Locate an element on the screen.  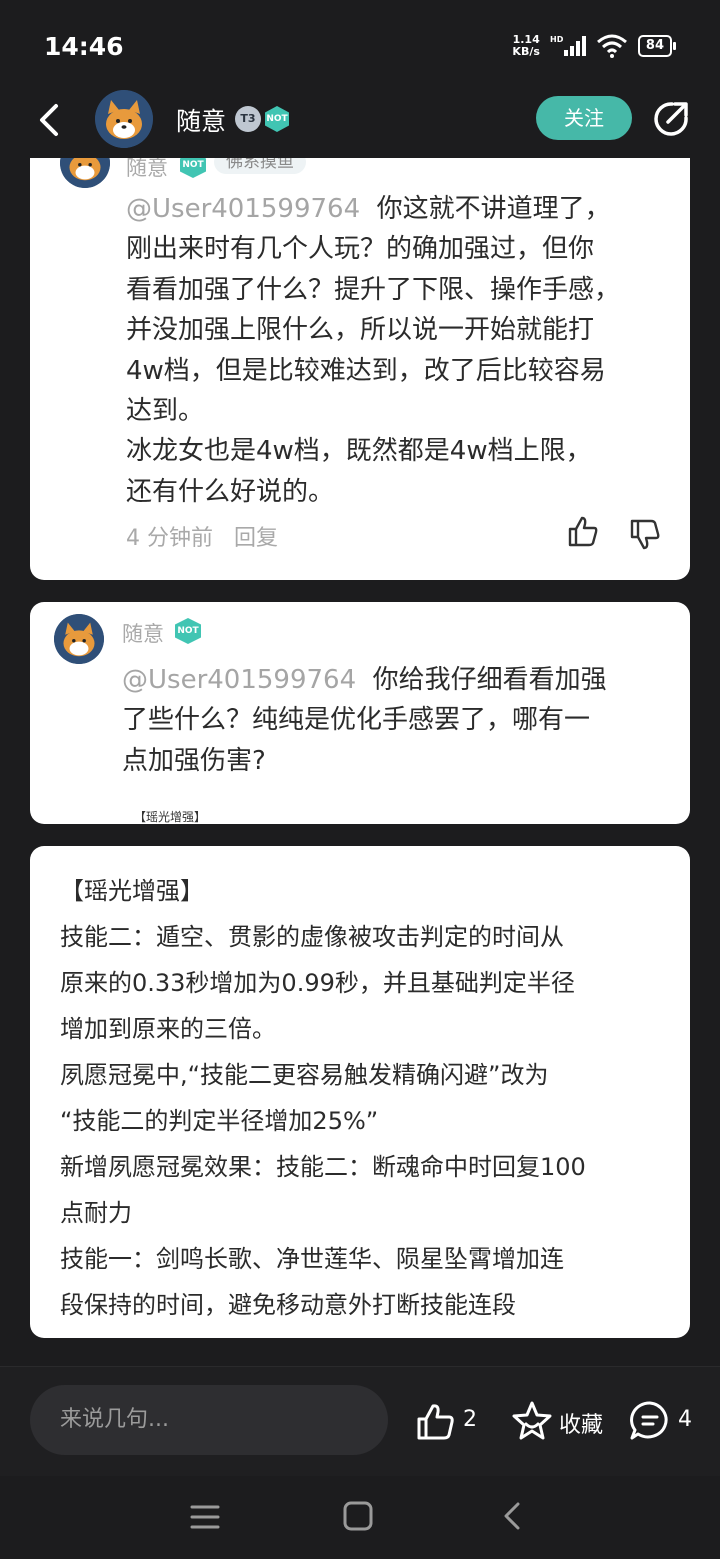
like-icon is located at coordinates (435, 1422).